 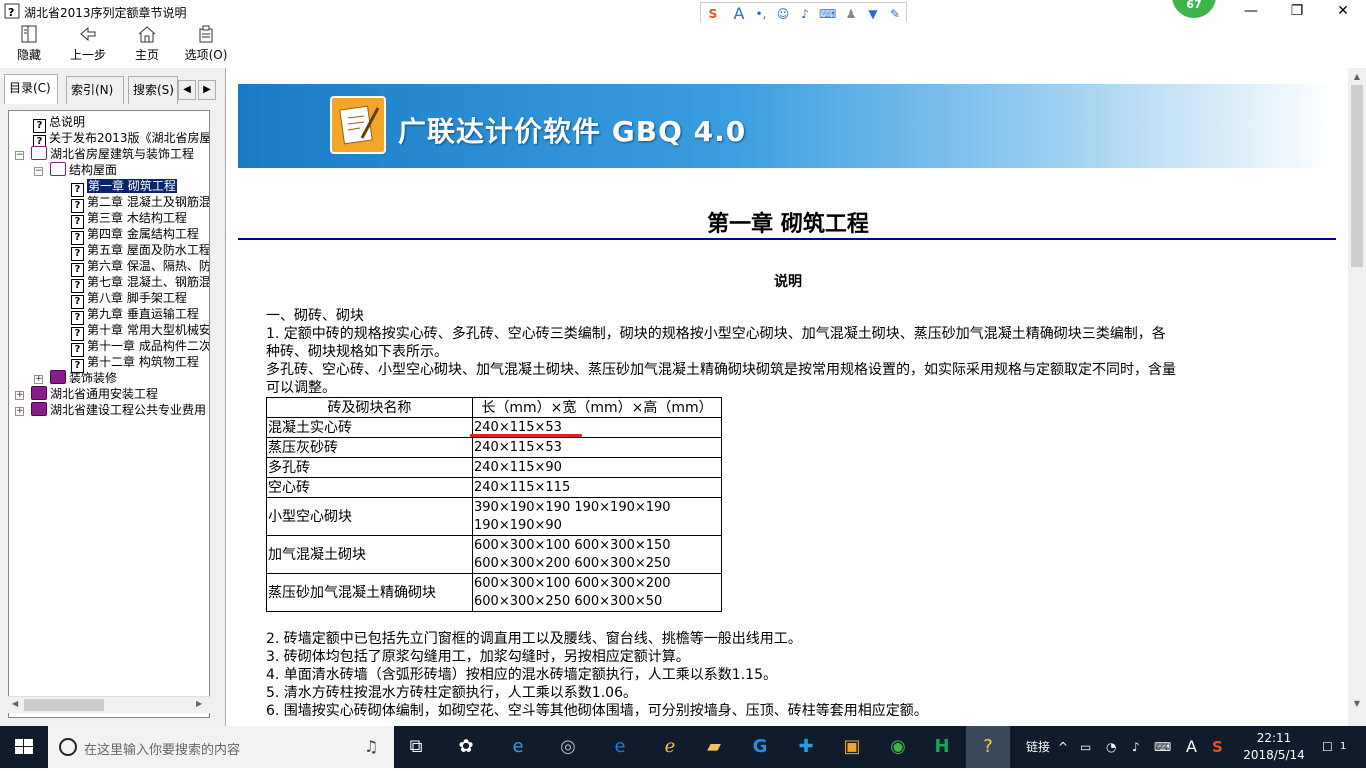 I want to click on glodon-g-icon: G, so click(x=760, y=747).